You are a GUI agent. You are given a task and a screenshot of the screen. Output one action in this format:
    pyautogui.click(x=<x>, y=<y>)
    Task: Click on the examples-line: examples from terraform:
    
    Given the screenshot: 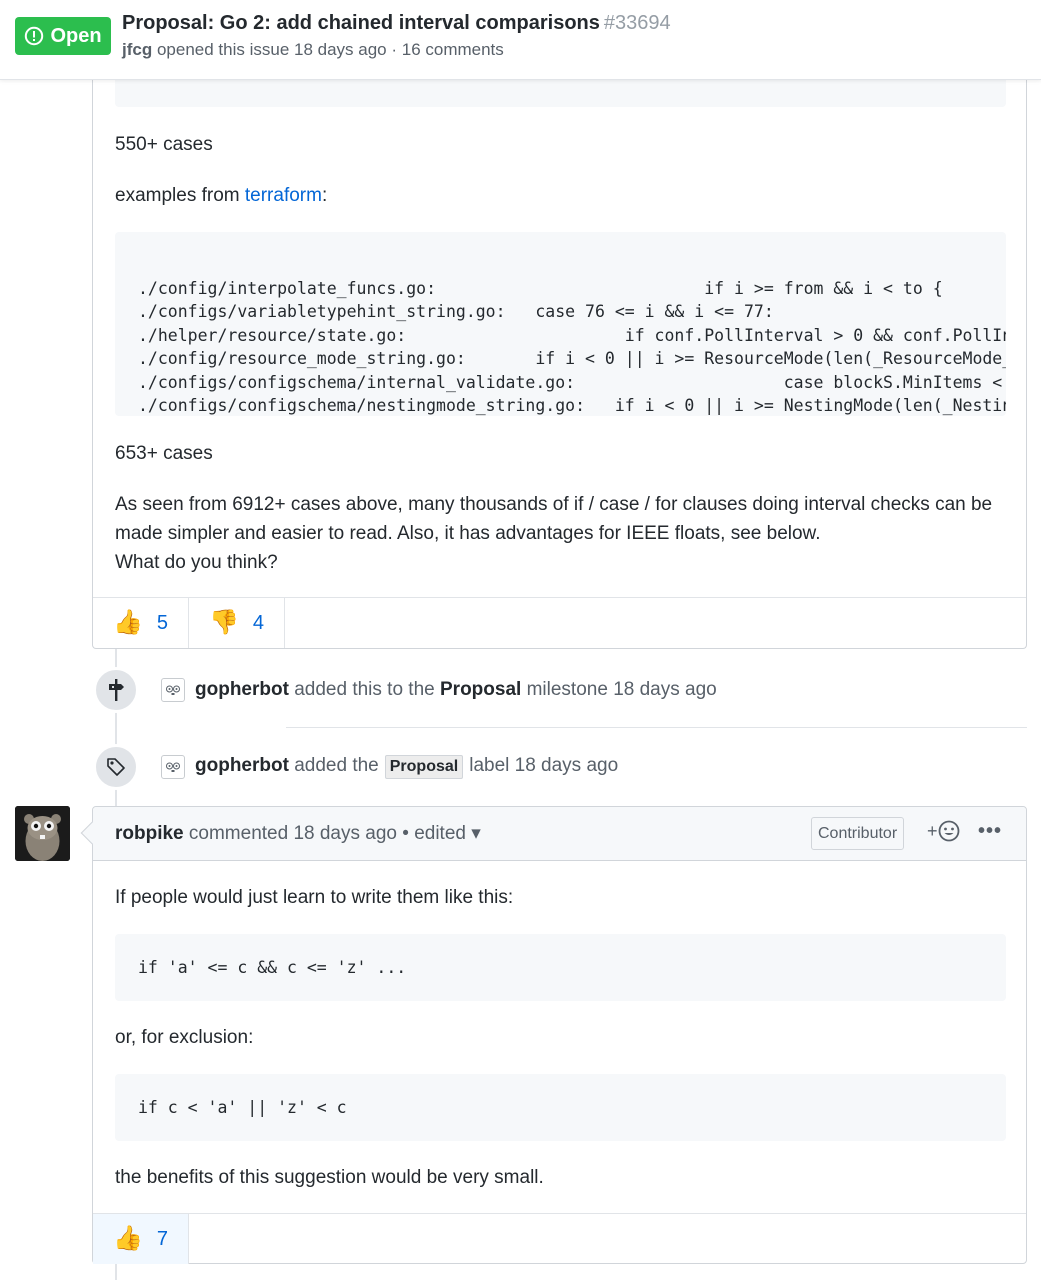 What is the action you would take?
    pyautogui.click(x=221, y=195)
    